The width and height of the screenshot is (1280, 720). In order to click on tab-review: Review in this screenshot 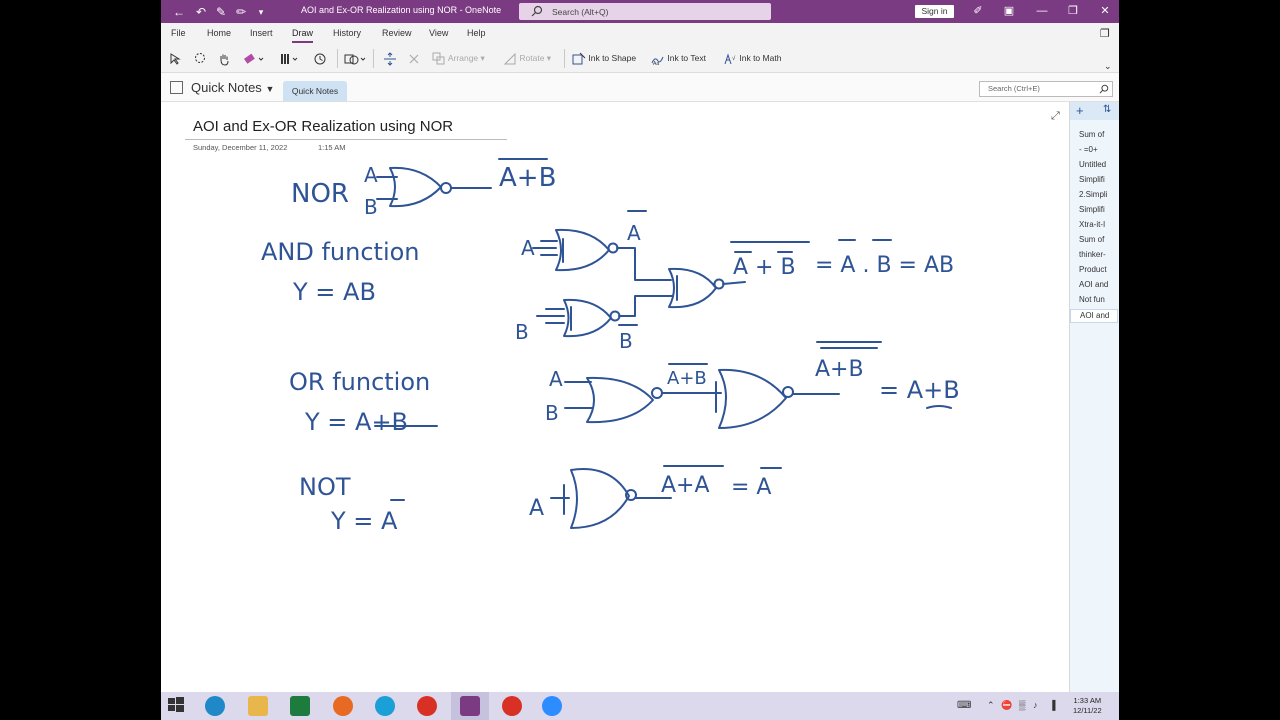, I will do `click(397, 33)`.